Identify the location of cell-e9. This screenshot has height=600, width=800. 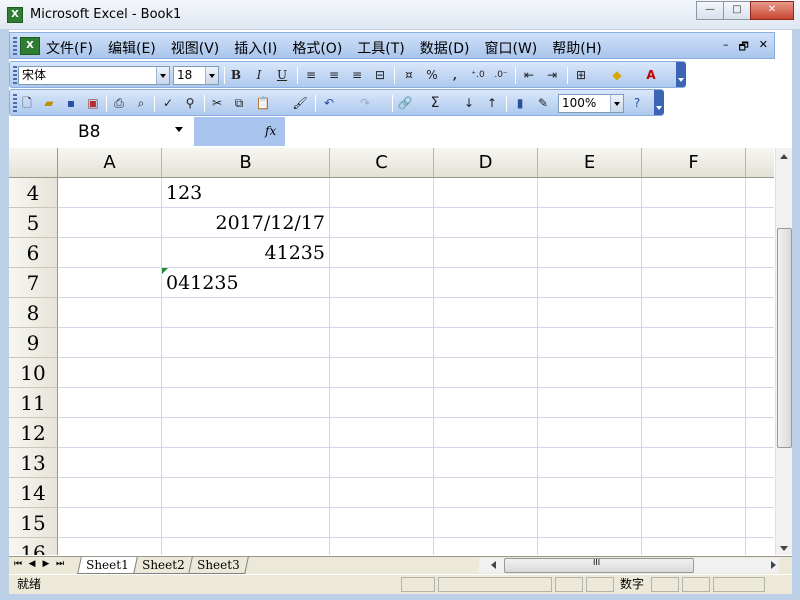
(590, 343).